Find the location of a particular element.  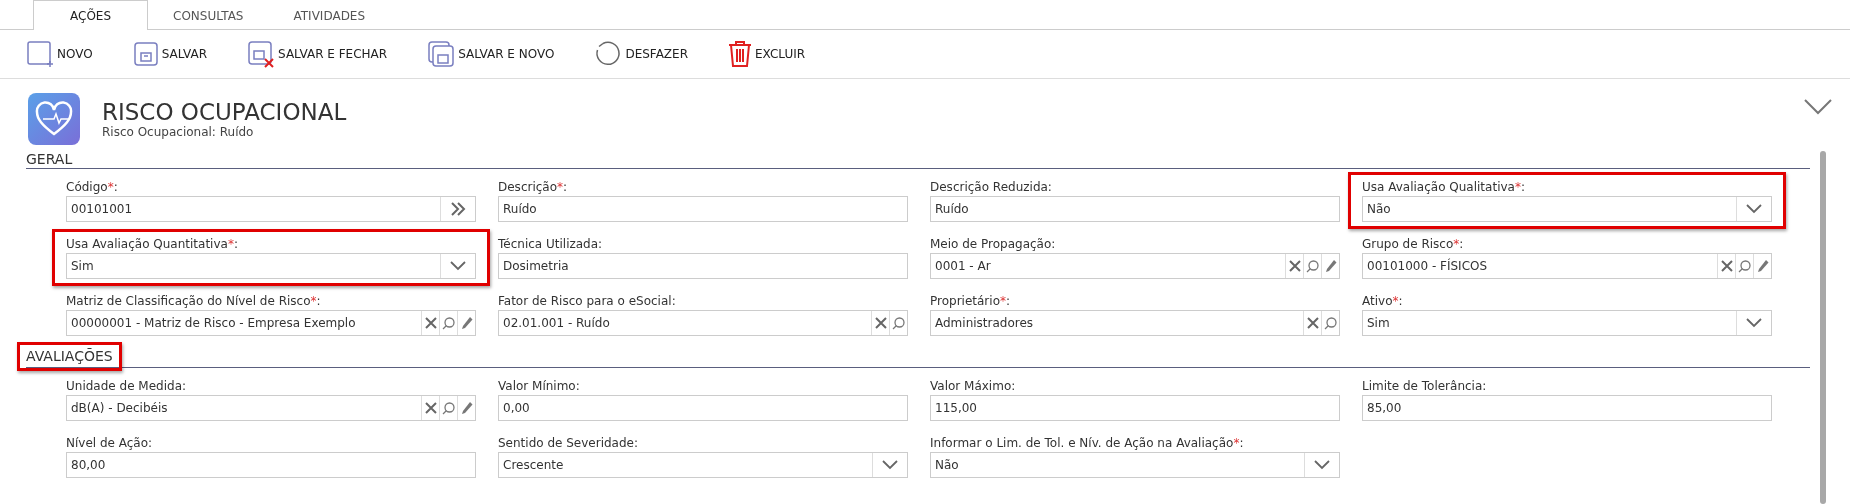

lookup-field: 02.01.001 - Ruído is located at coordinates (703, 323).